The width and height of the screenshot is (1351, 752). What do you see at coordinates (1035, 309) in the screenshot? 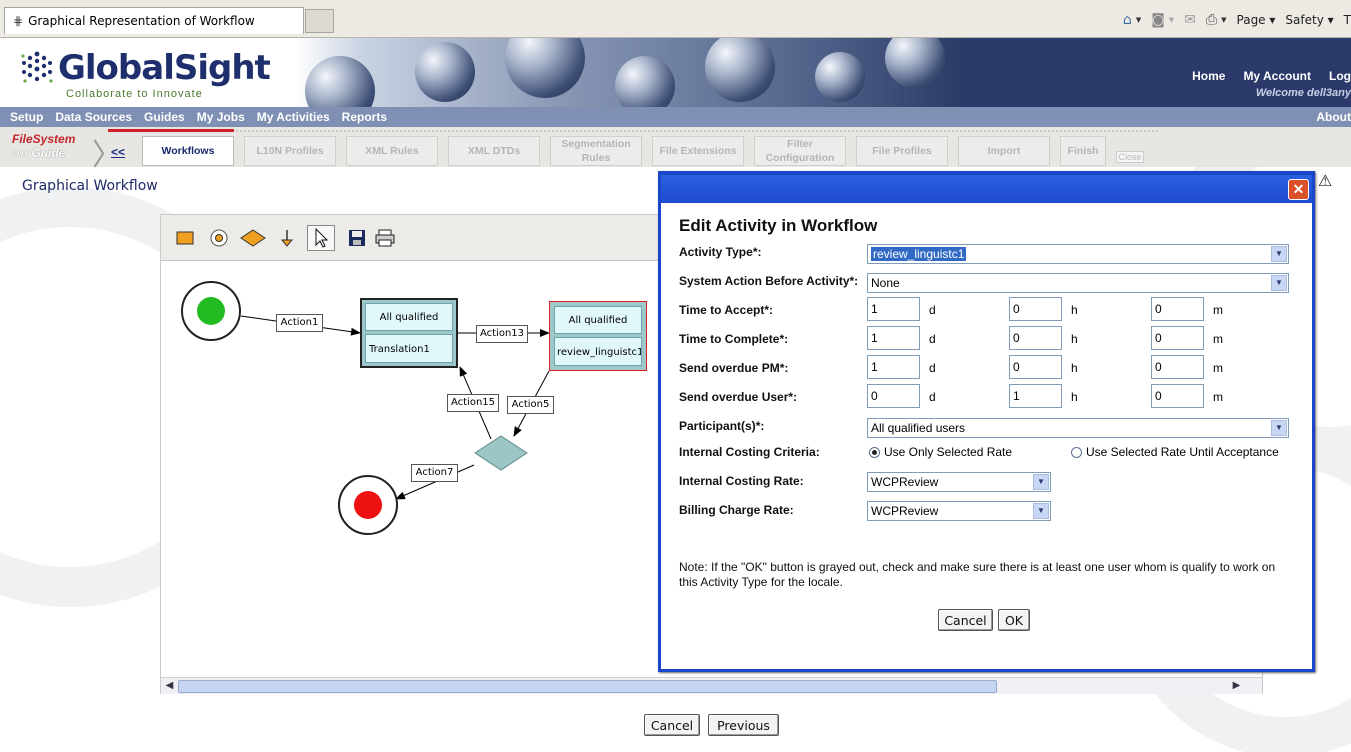
I see `accept-hours-input: 0` at bounding box center [1035, 309].